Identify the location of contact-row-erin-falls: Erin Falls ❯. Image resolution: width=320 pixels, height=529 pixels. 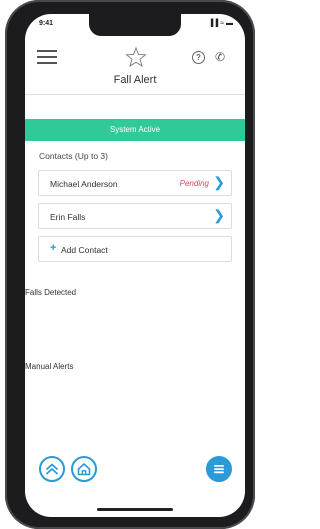
(135, 216).